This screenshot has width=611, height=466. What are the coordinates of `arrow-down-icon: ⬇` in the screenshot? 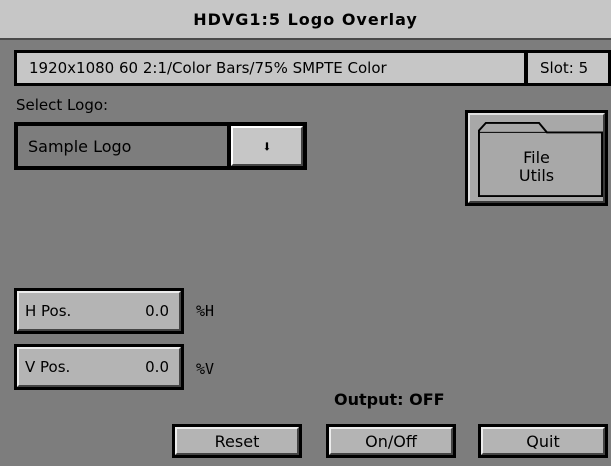 It's located at (267, 146).